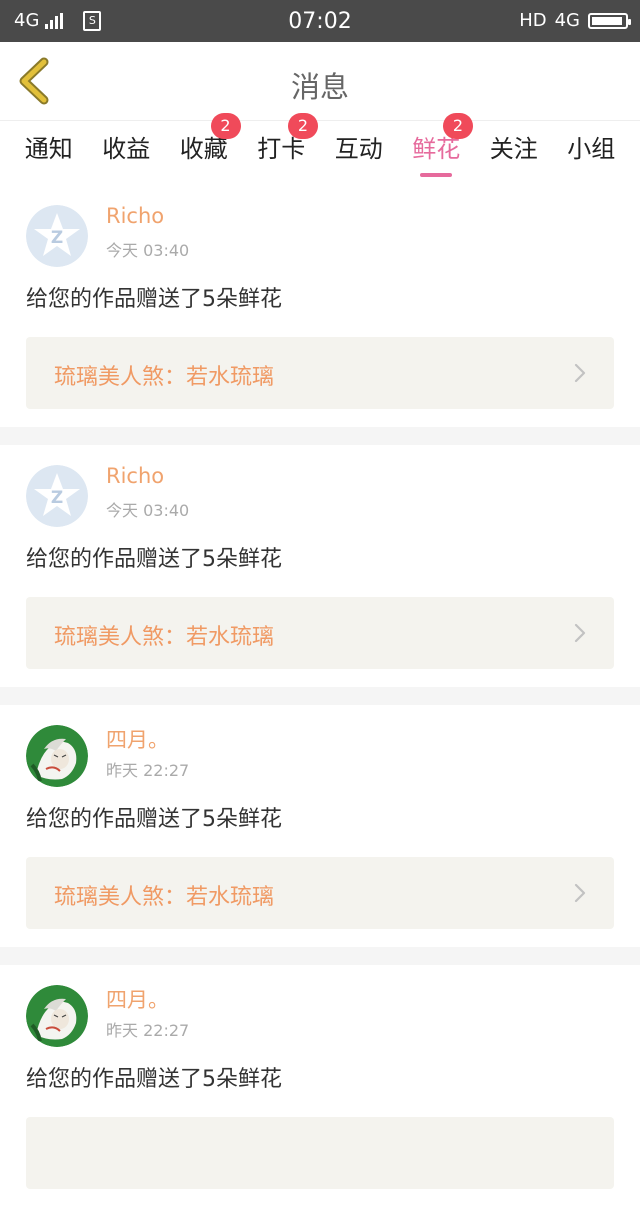 The image size is (640, 1207). Describe the element at coordinates (320, 1153) in the screenshot. I see `work-link` at that location.